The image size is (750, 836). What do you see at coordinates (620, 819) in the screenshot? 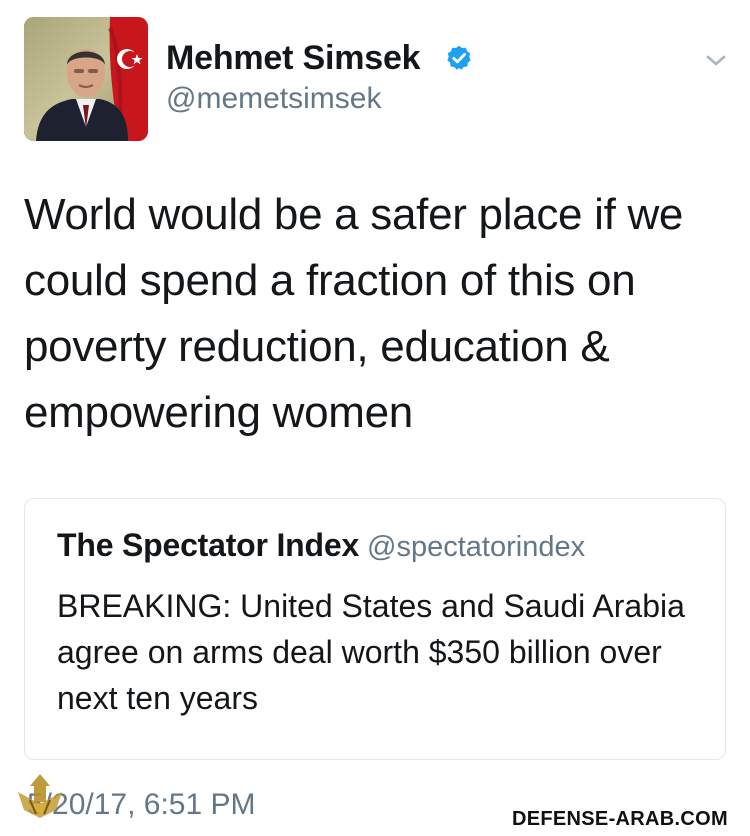
I see `watermark-site: DEFENSE-ARAB.COM` at bounding box center [620, 819].